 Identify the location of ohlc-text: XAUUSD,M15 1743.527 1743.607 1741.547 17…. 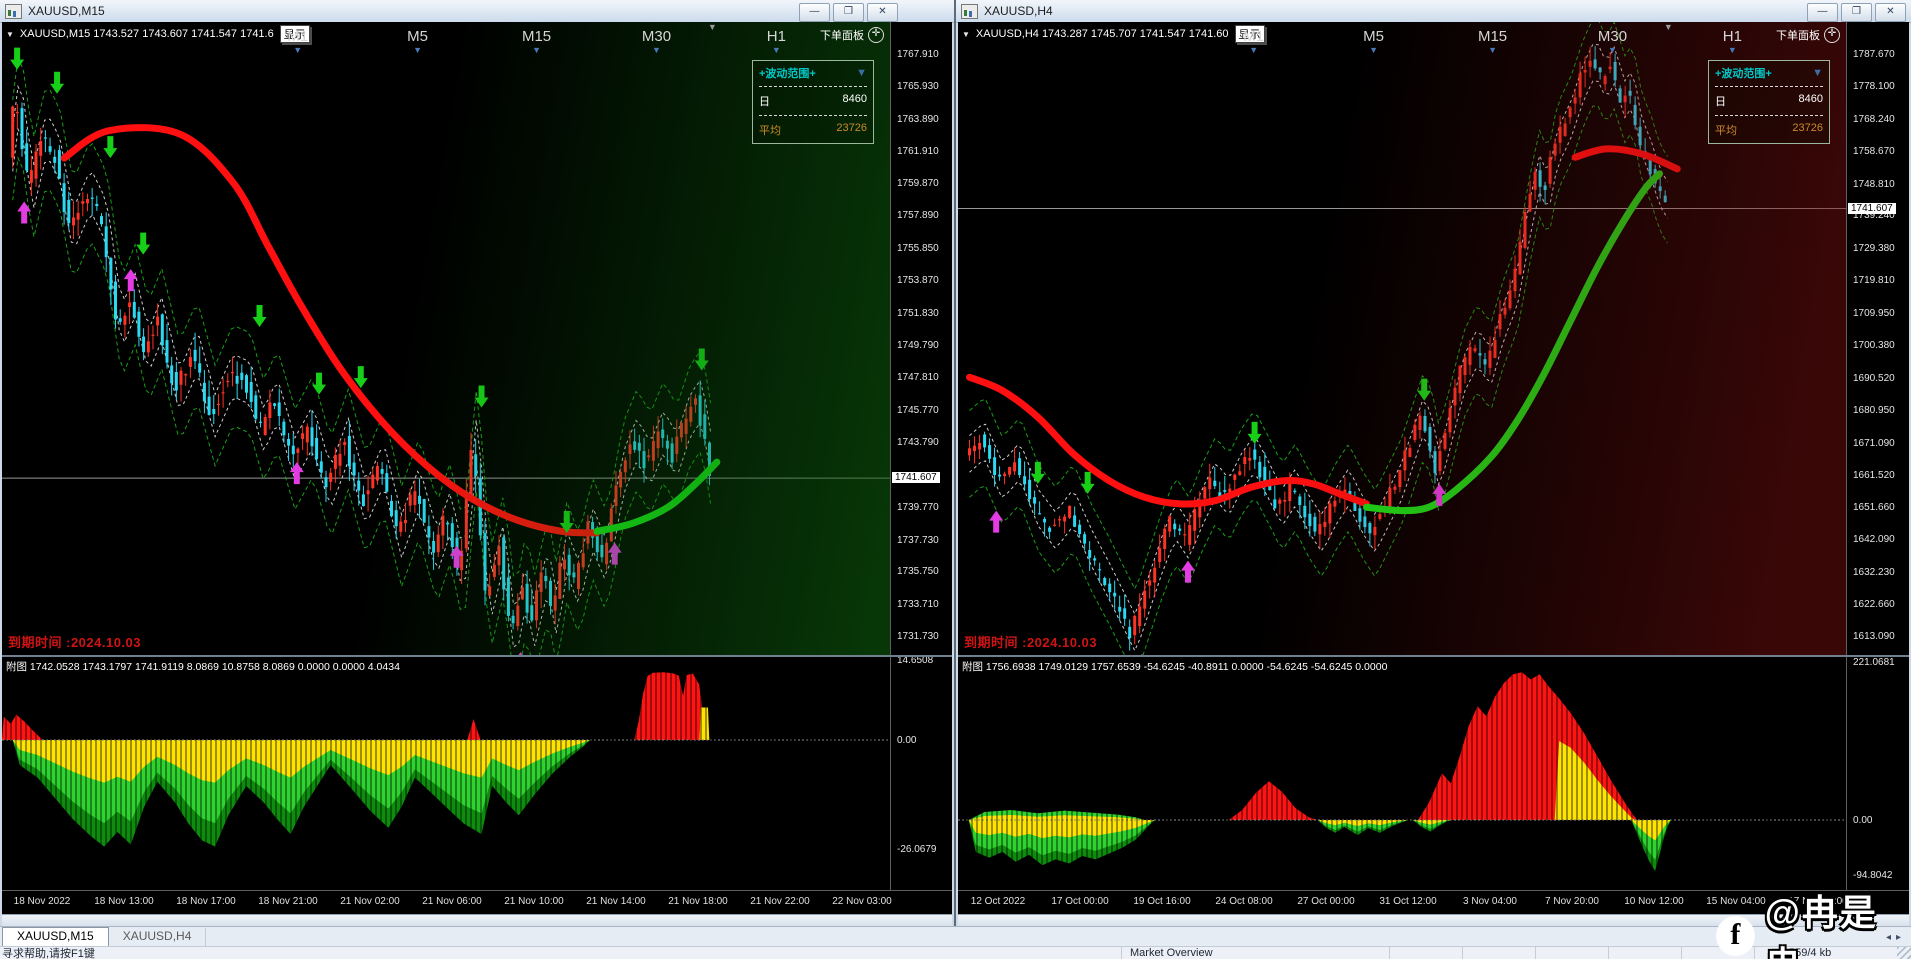
(146, 34).